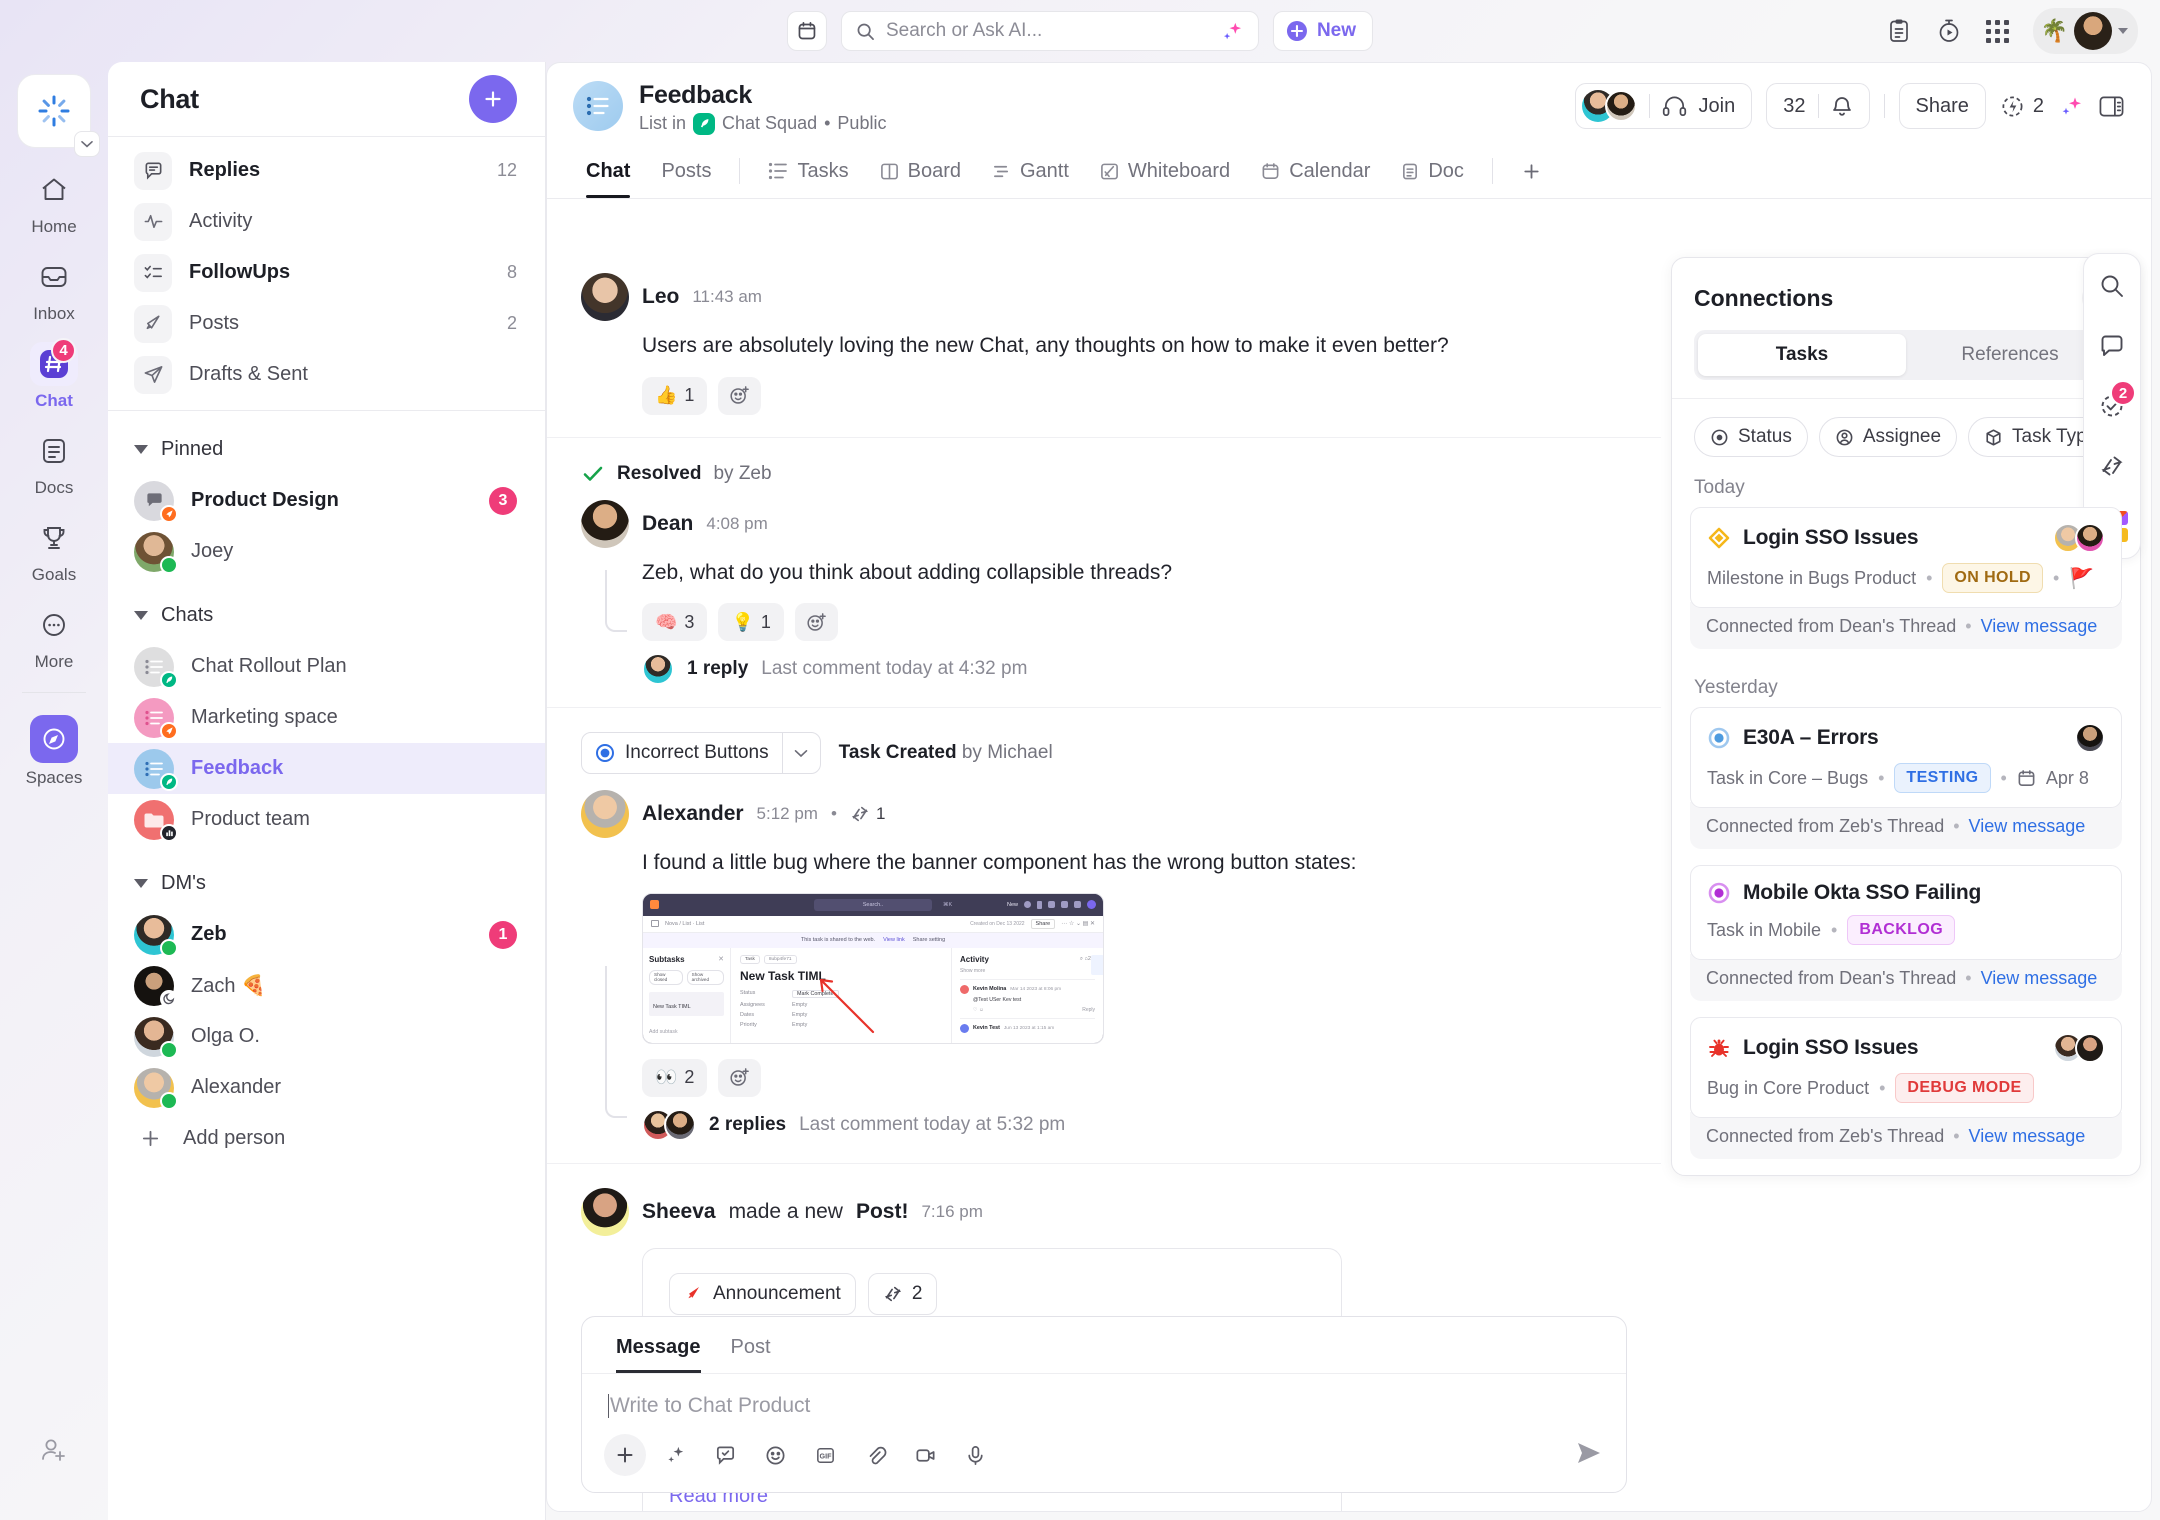 The width and height of the screenshot is (2160, 1520). Describe the element at coordinates (326, 323) in the screenshot. I see `nav-item-posts: Posts 2` at that location.